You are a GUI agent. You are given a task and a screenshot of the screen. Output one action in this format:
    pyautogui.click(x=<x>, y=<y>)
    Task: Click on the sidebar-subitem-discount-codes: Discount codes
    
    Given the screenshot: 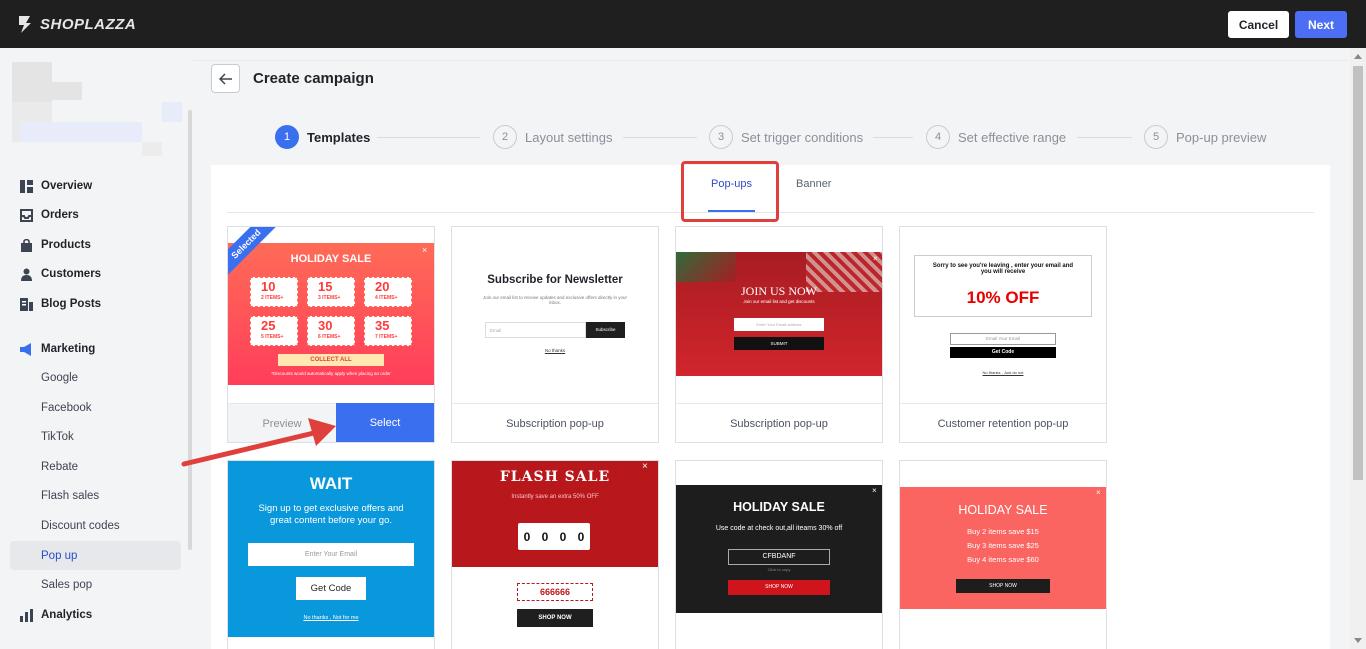 What is the action you would take?
    pyautogui.click(x=80, y=526)
    